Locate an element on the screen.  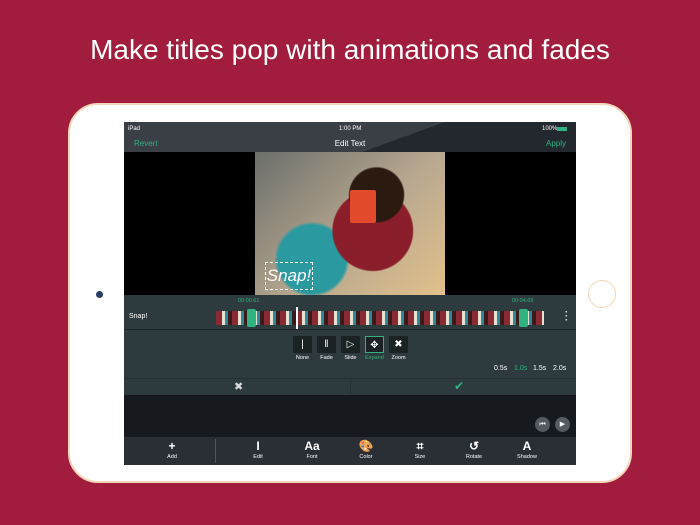
start-trim-handle is located at coordinates (251, 318).